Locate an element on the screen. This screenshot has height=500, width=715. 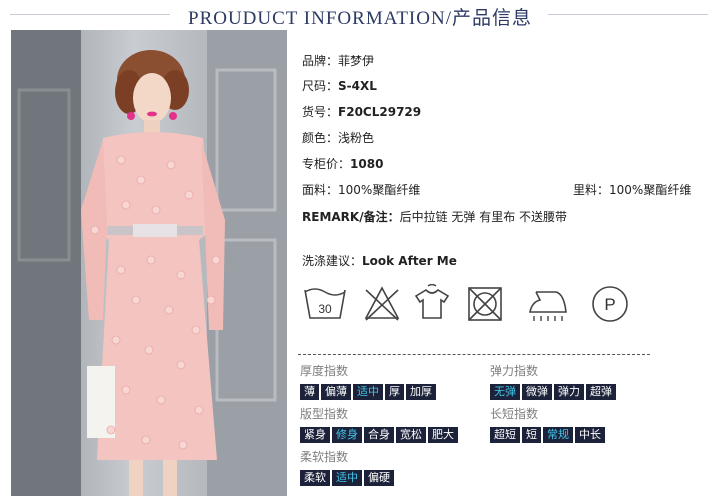
fit-option: 紧身 is located at coordinates (315, 435).